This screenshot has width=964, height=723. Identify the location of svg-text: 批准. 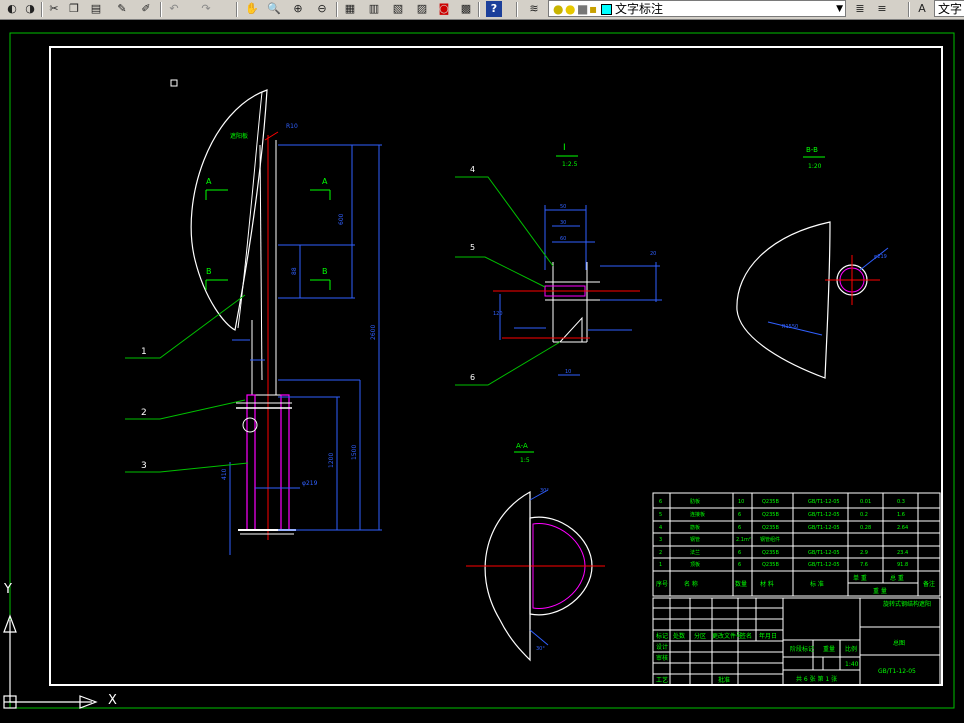
(724, 680).